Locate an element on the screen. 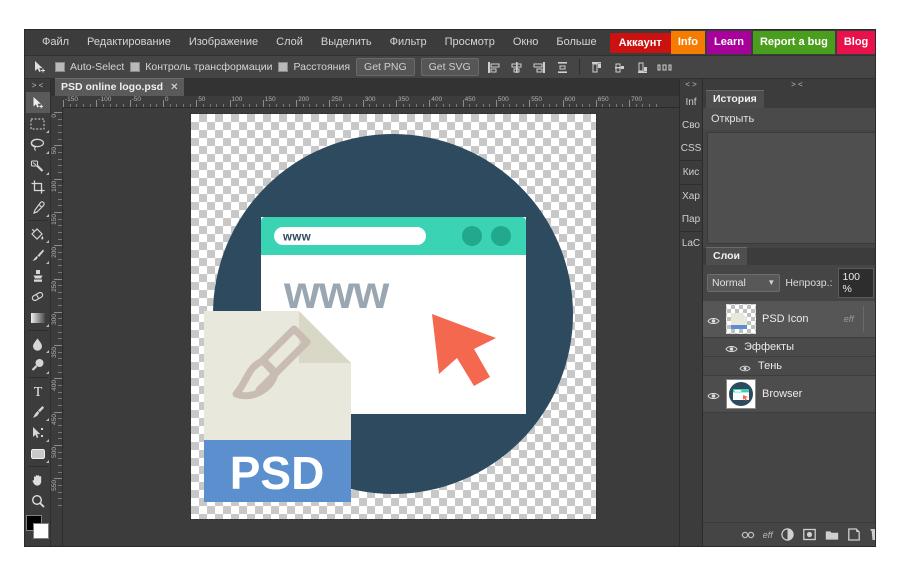  opacity-value: 100 % is located at coordinates (855, 282).